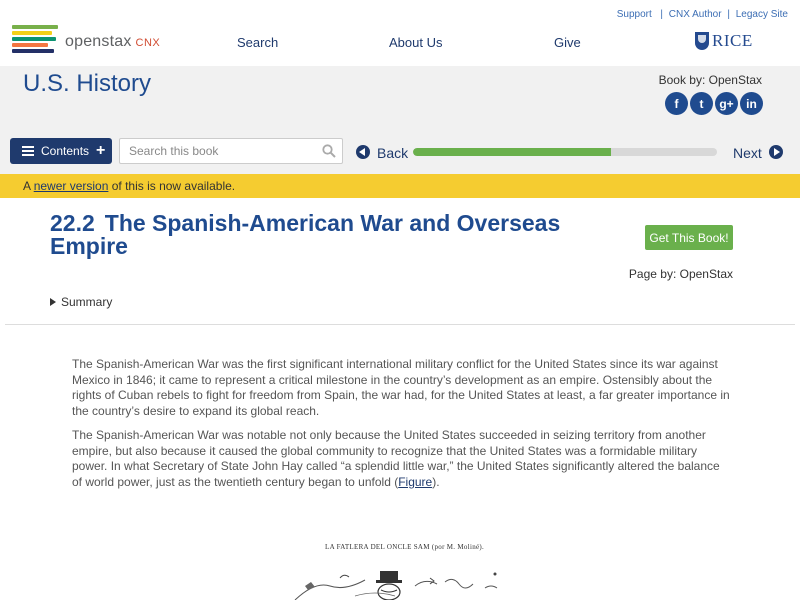  I want to click on divider, so click(400, 324).